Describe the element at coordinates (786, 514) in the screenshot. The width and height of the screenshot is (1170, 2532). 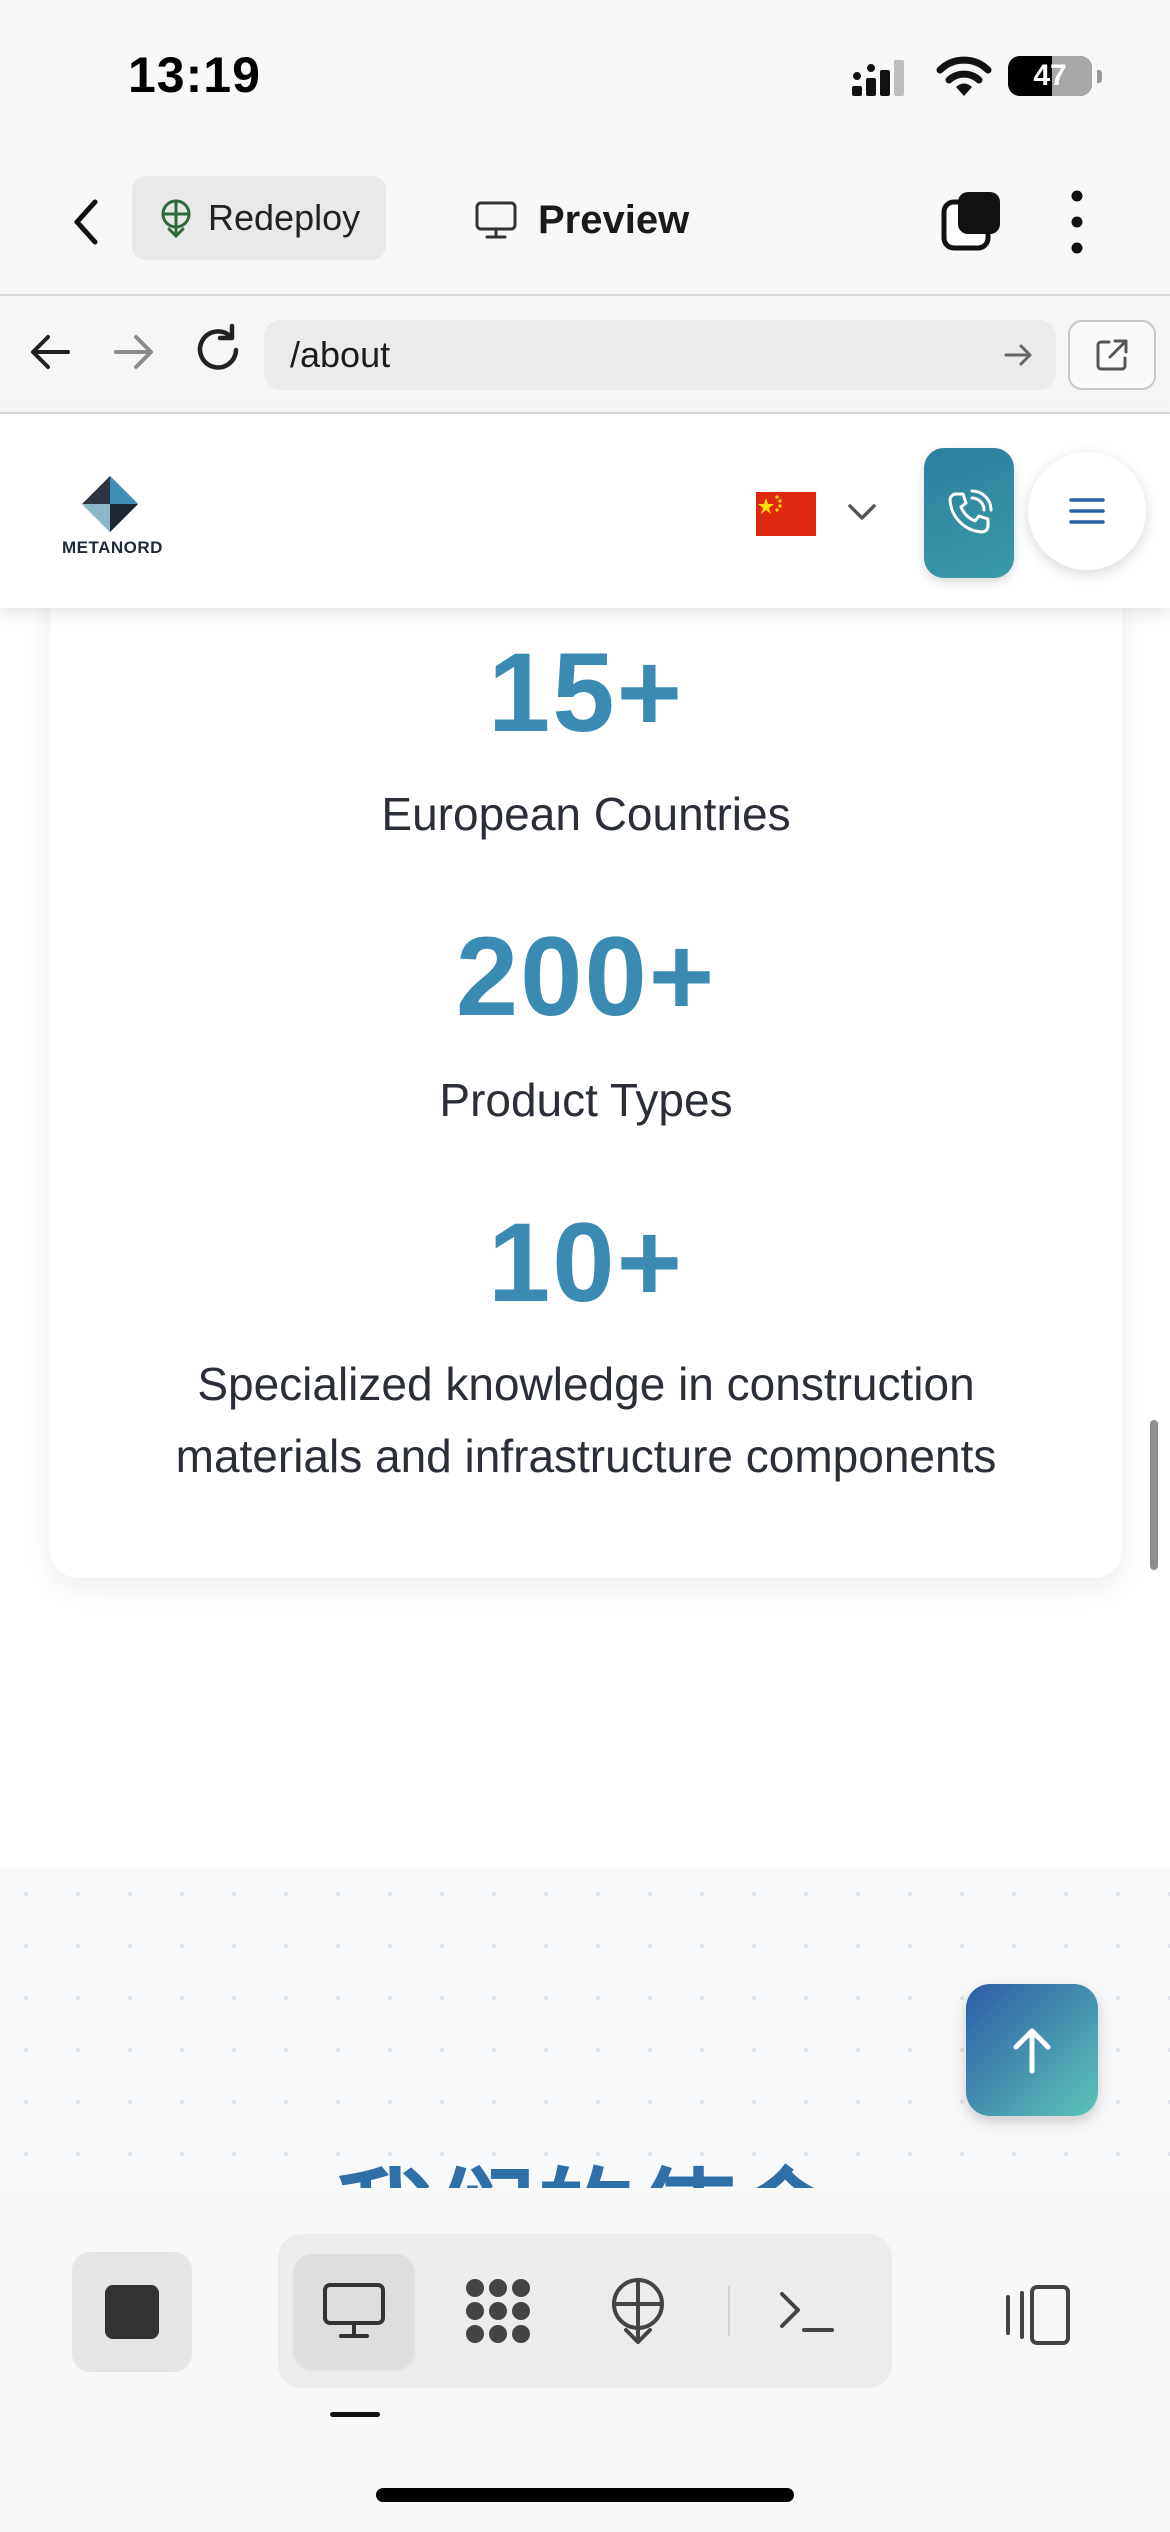
I see `china-flag-icon` at that location.